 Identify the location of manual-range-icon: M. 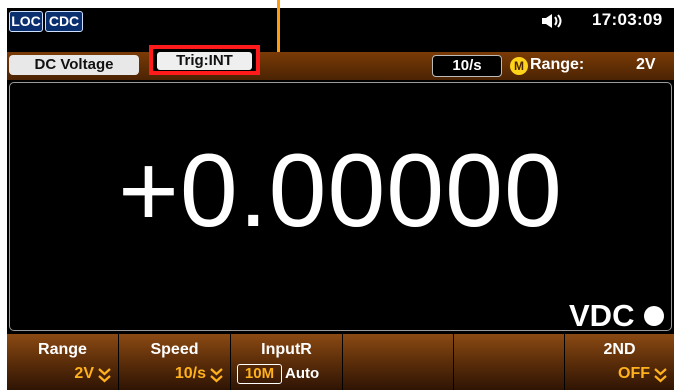
(519, 66).